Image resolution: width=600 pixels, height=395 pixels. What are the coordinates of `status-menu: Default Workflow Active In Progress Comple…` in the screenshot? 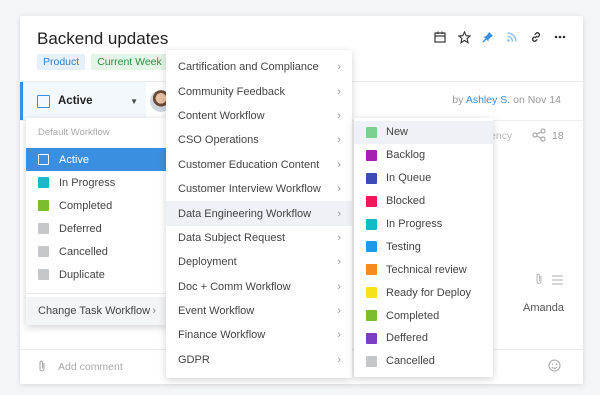 It's located at (97, 221).